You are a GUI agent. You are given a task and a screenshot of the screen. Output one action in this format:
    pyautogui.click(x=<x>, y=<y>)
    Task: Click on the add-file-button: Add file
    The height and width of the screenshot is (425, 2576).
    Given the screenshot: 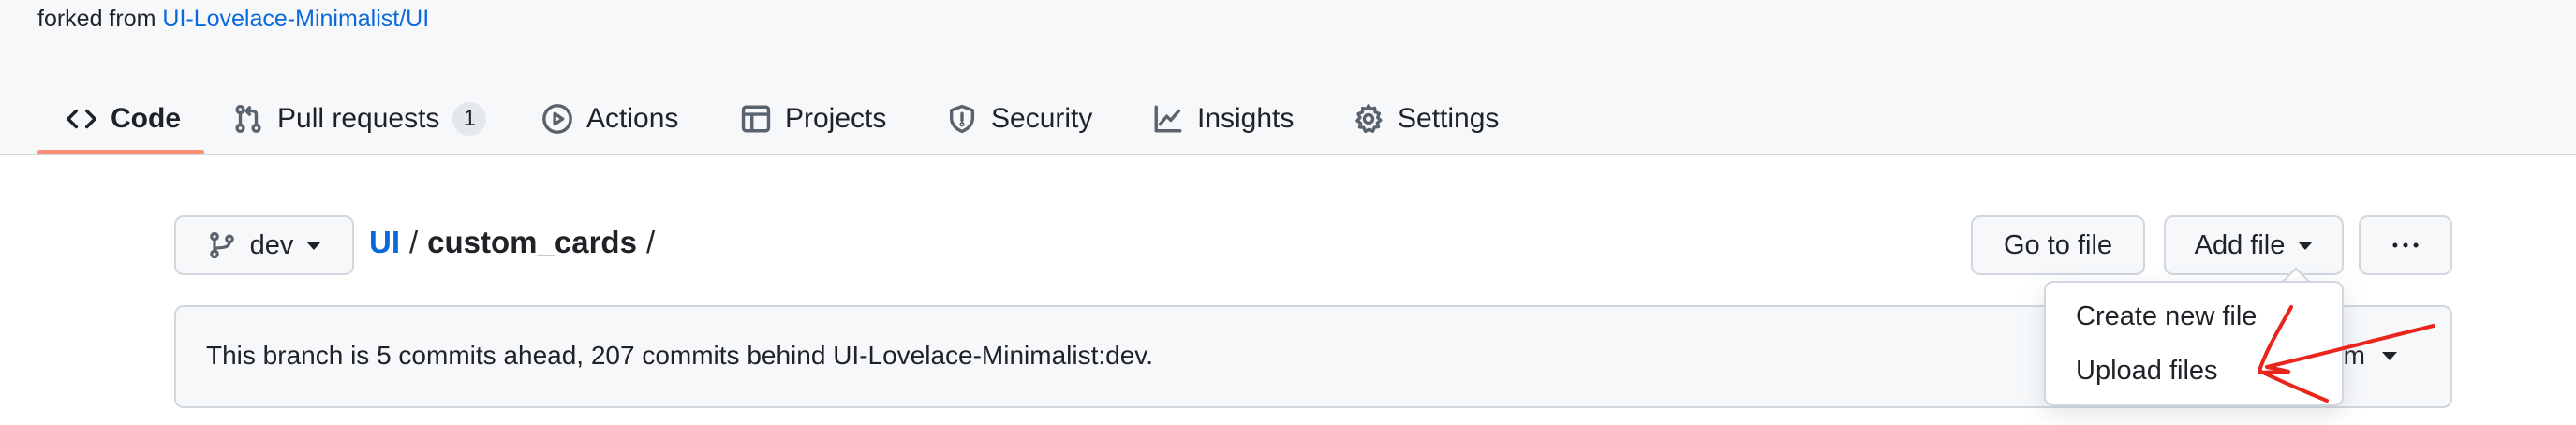 What is the action you would take?
    pyautogui.click(x=2254, y=245)
    